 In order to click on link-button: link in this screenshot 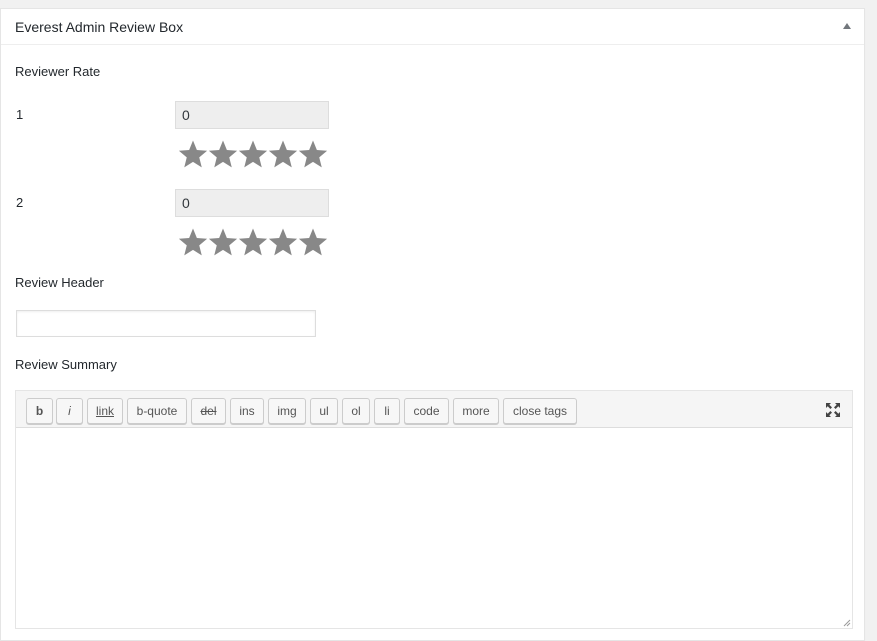, I will do `click(105, 411)`.